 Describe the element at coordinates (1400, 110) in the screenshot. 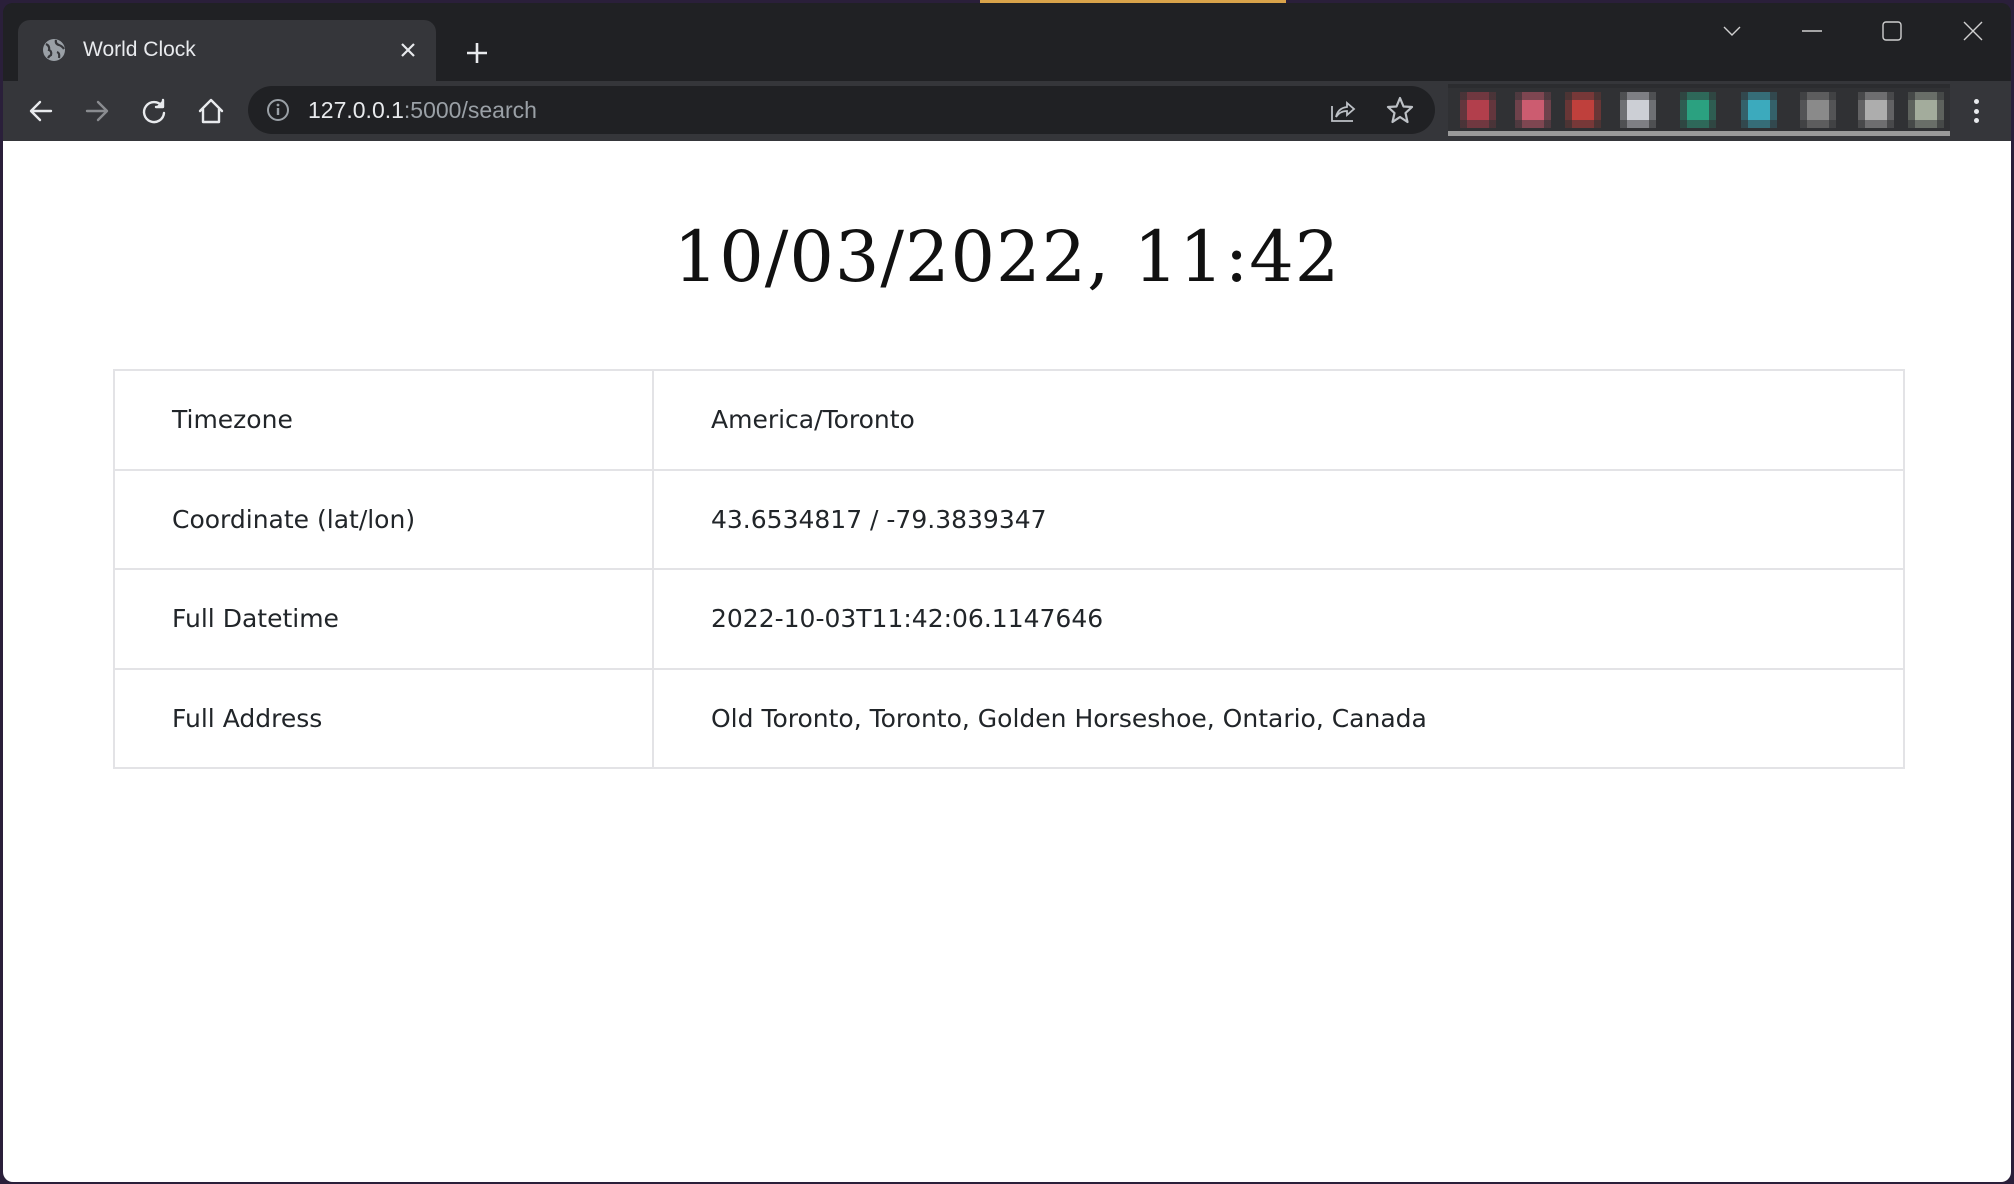

I see `star-icon` at that location.